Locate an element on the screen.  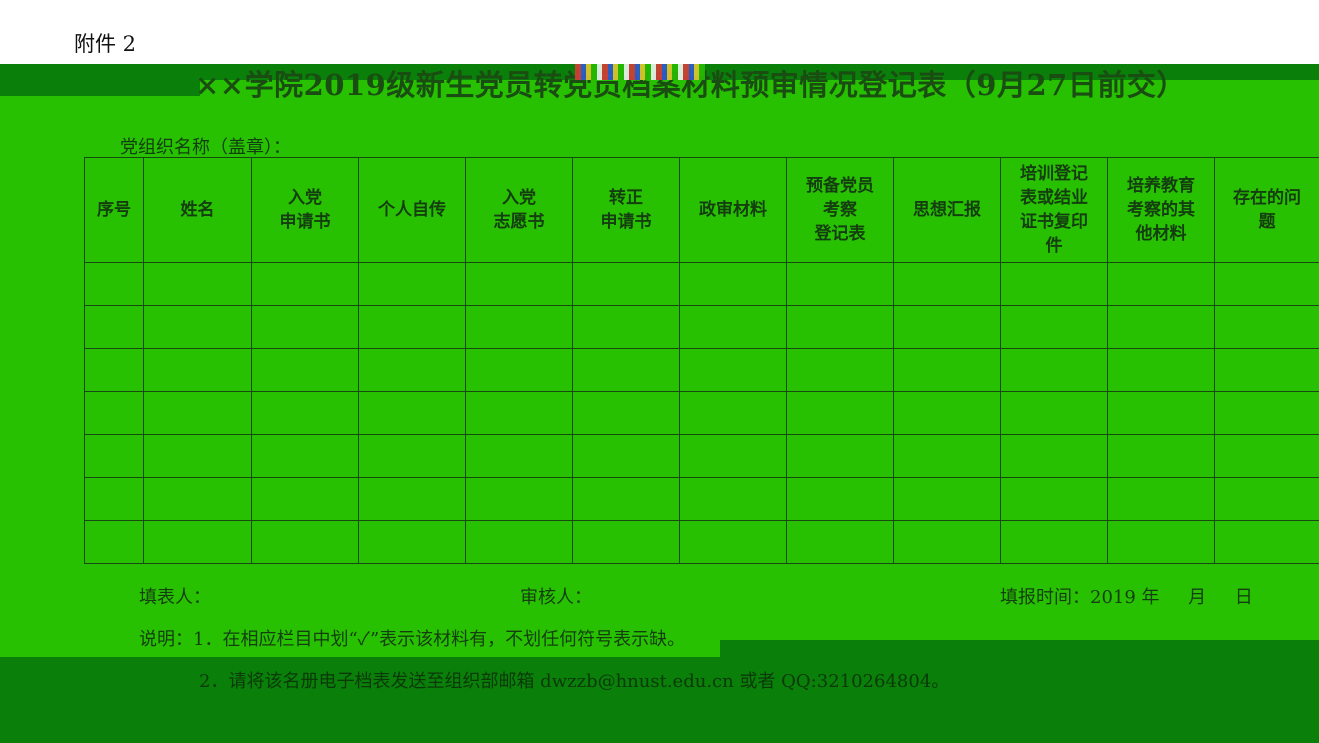
col-header: 转正 申请书 is located at coordinates (626, 210).